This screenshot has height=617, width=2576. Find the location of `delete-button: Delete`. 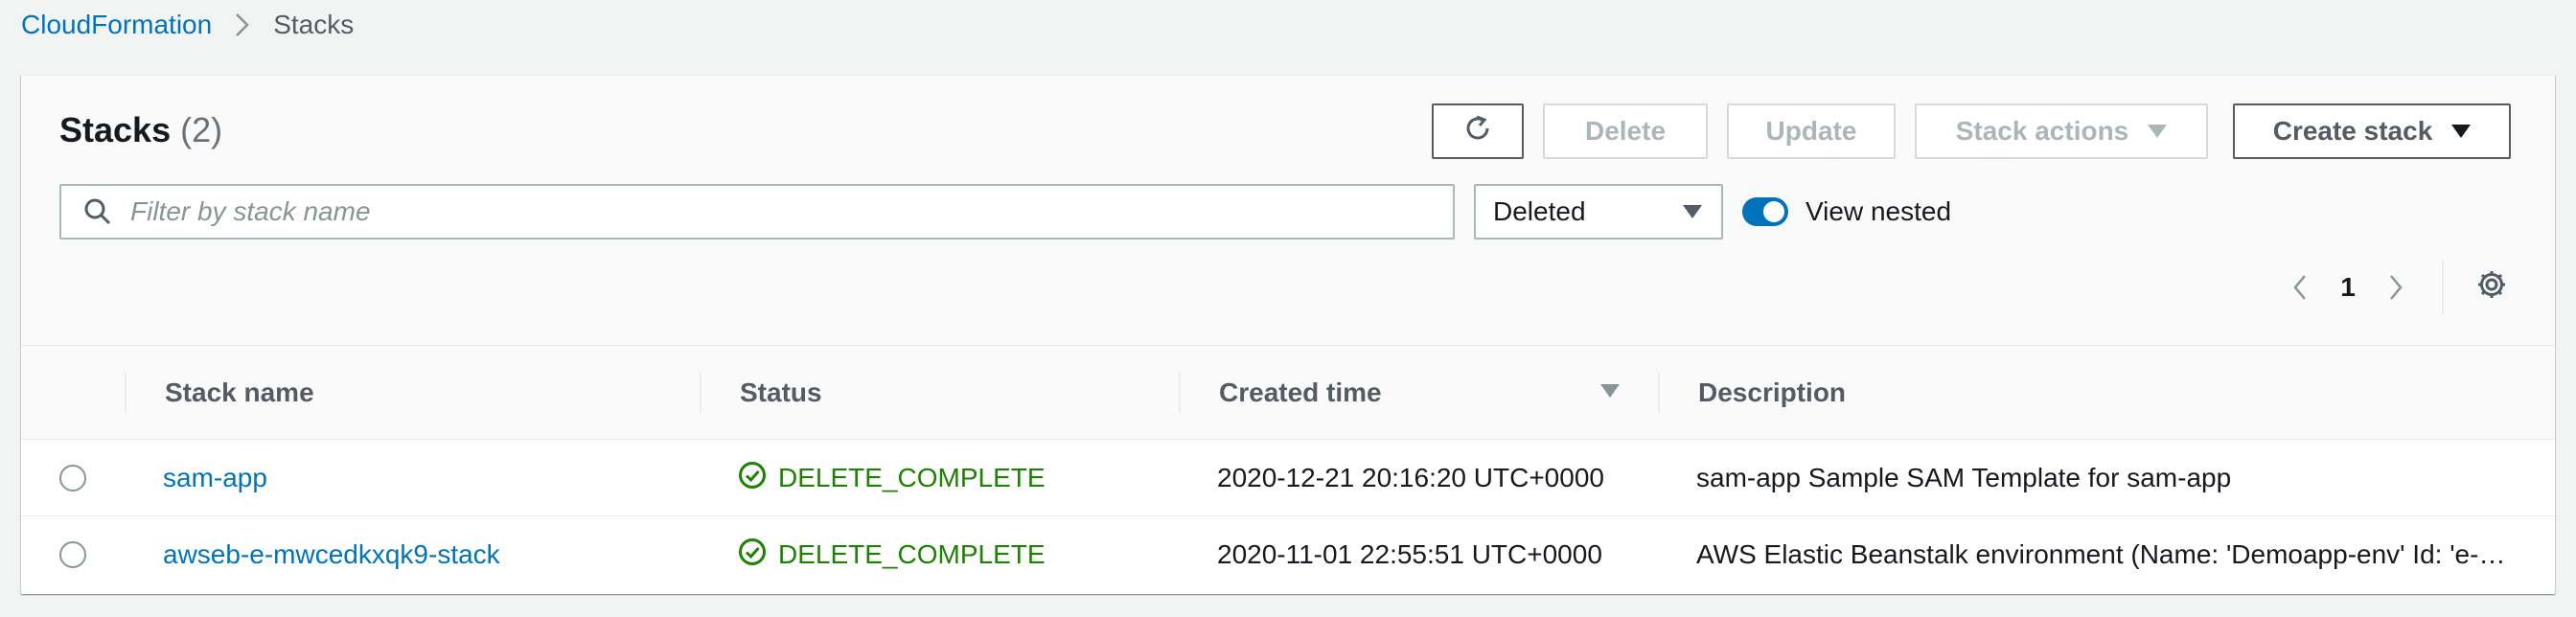

delete-button: Delete is located at coordinates (1625, 131).